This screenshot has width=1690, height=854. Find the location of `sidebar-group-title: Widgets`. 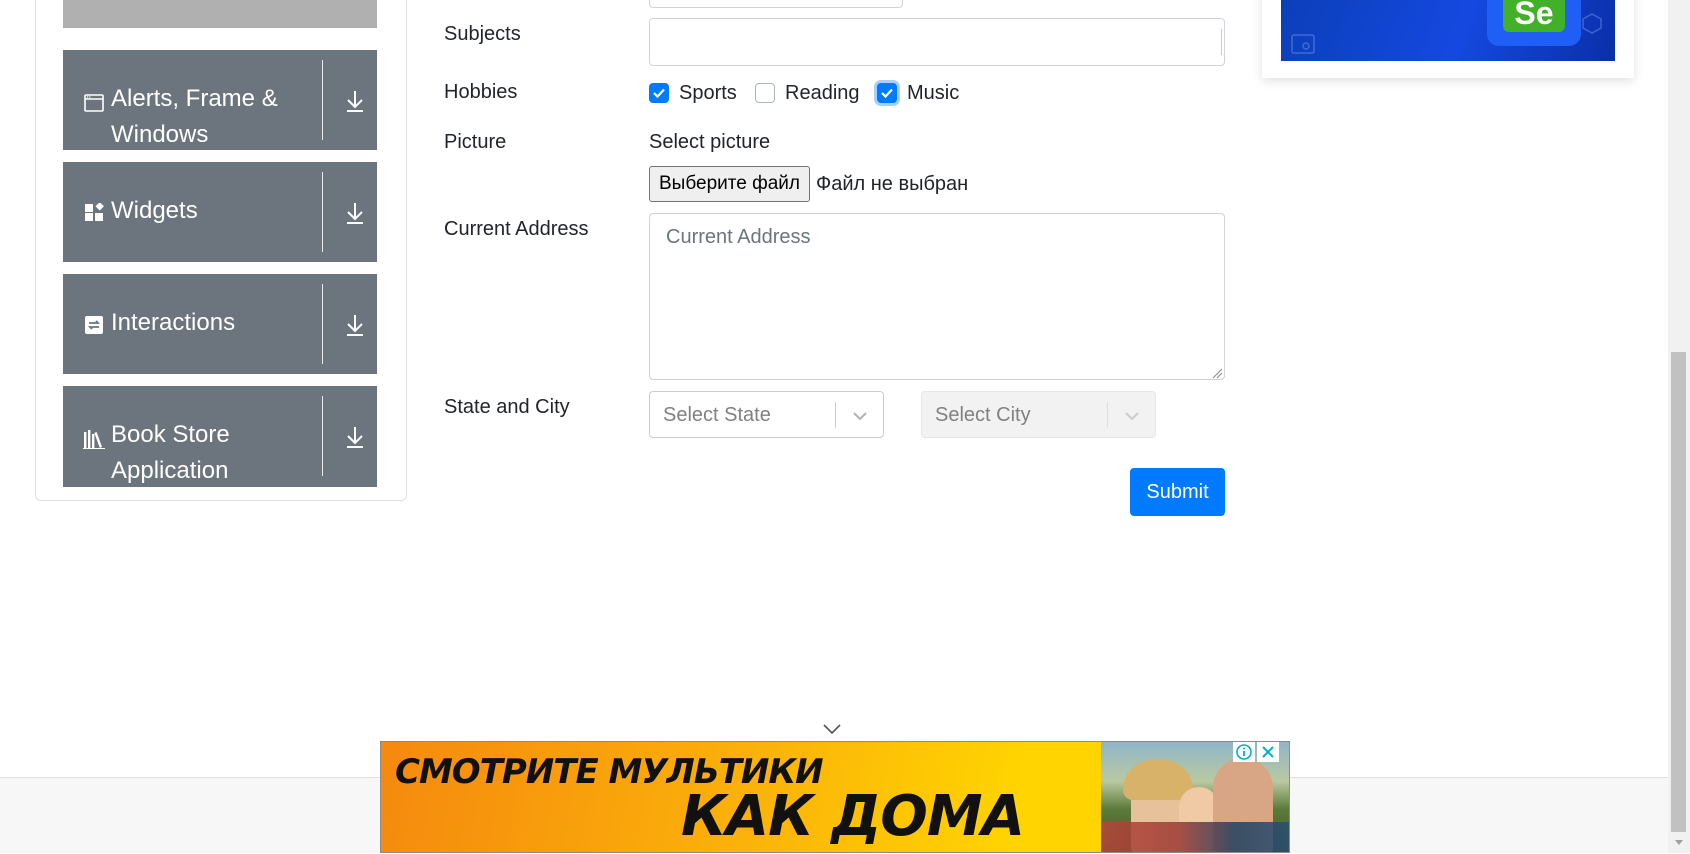

sidebar-group-title: Widgets is located at coordinates (154, 210).